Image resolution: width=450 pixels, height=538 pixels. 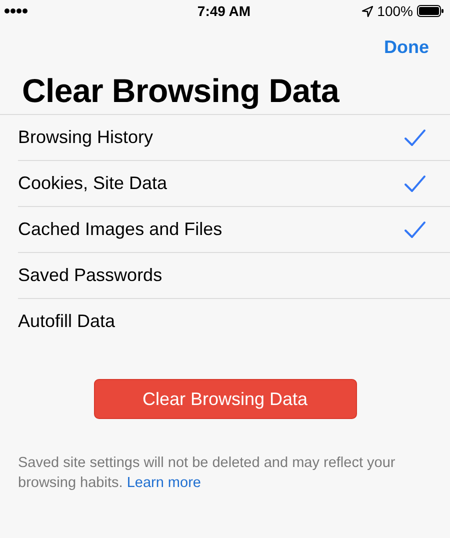 What do you see at coordinates (163, 483) in the screenshot?
I see `learn-more-link: Learn more` at bounding box center [163, 483].